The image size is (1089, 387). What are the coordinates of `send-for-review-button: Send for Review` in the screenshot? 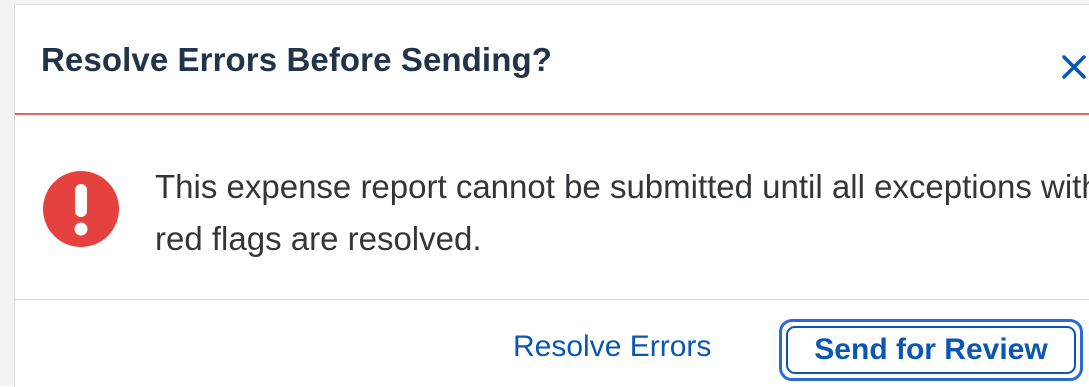 It's located at (931, 350).